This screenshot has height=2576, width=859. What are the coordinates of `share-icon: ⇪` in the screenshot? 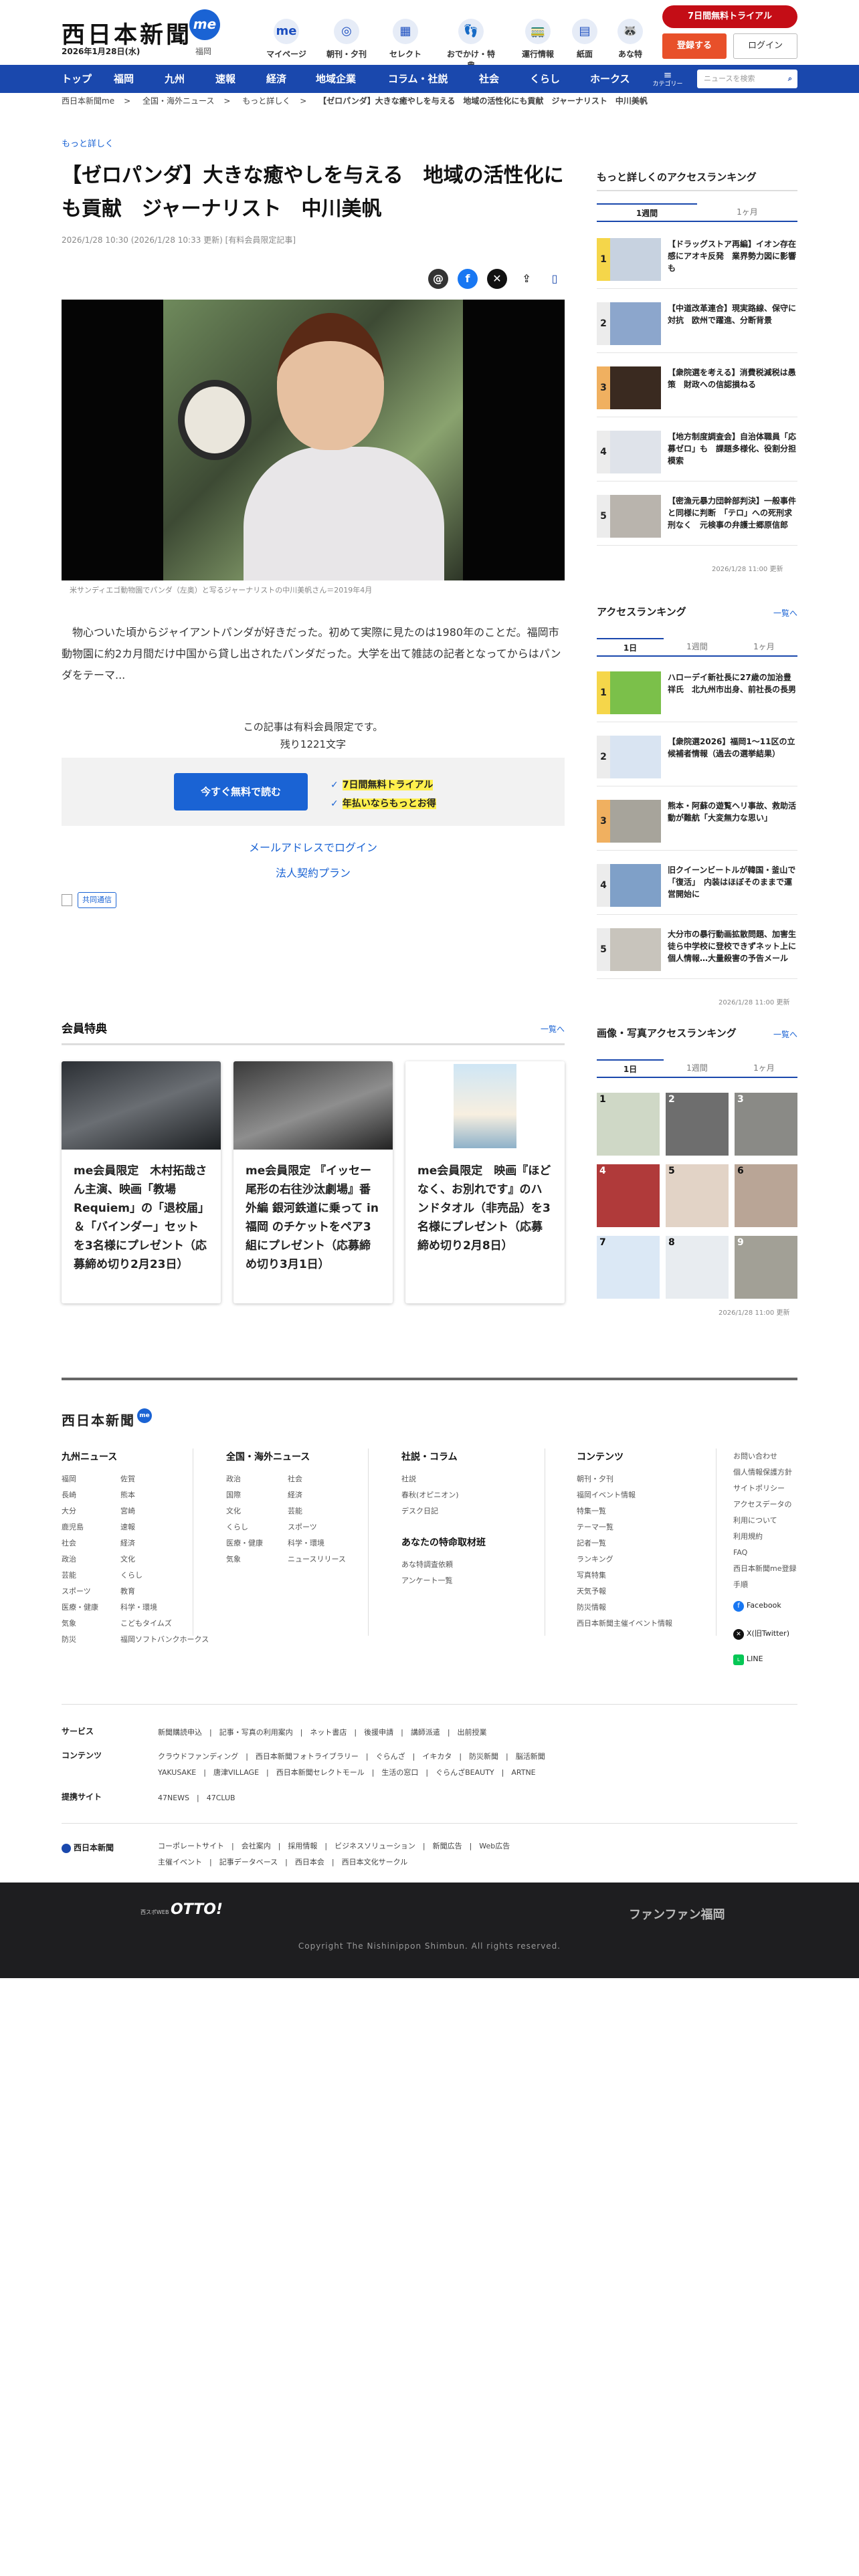 It's located at (526, 279).